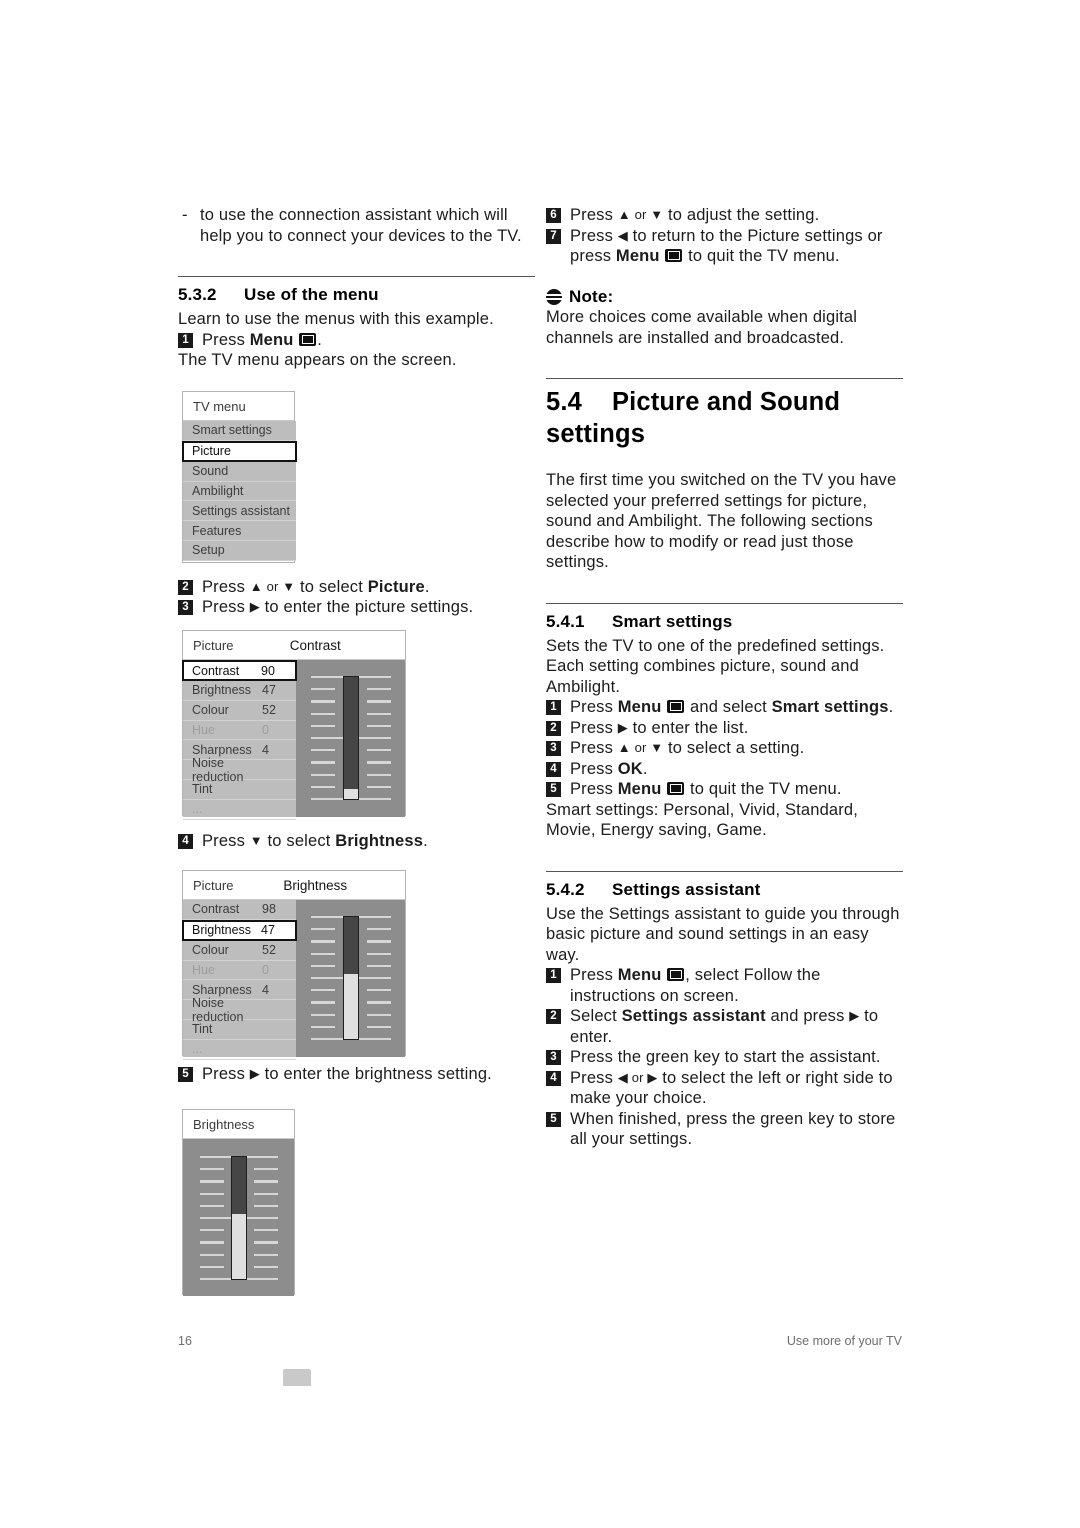 This screenshot has height=1528, width=1080. Describe the element at coordinates (239, 551) in the screenshot. I see `menu-row: Setup` at that location.